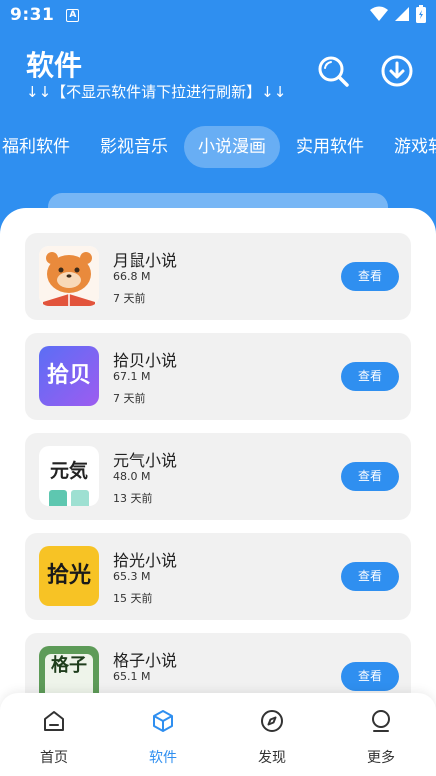  I want to click on app-icon-text: 拾光, so click(68, 575).